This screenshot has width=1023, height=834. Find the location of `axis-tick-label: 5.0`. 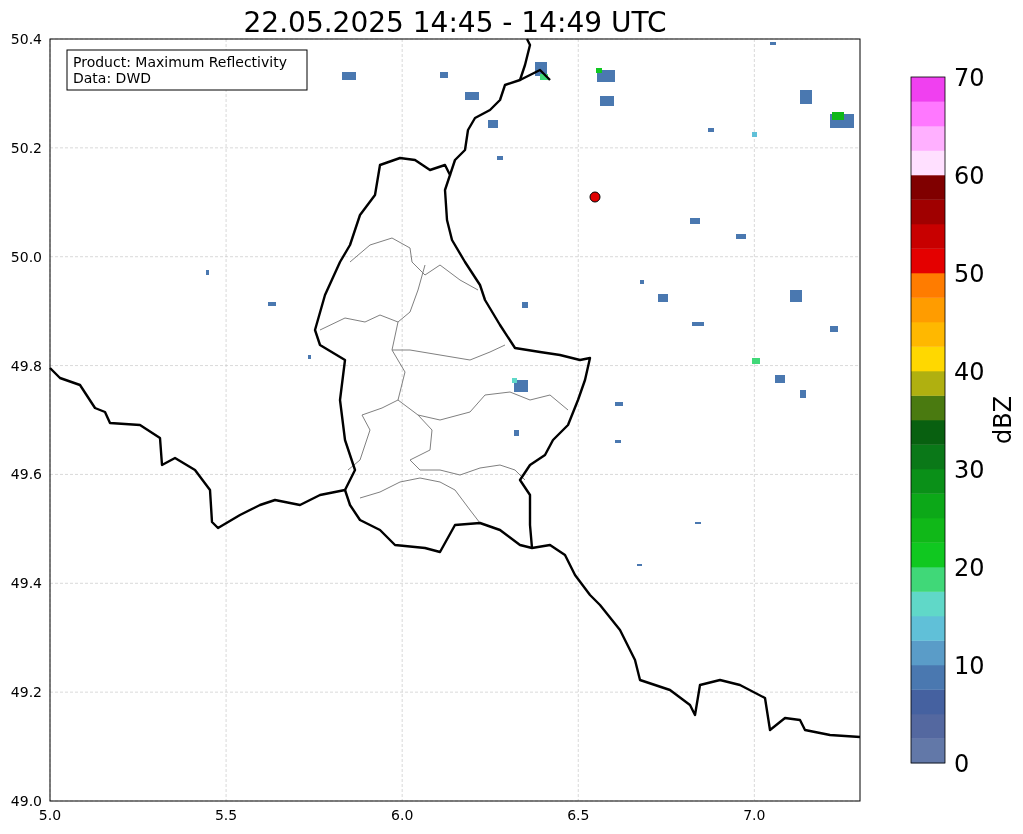

axis-tick-label: 5.0 is located at coordinates (50, 815).